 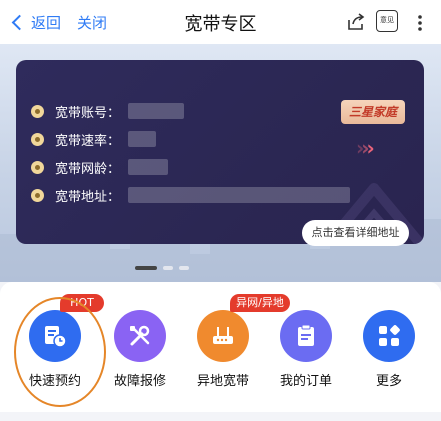 What do you see at coordinates (88, 113) in the screenshot?
I see `account-label: 宽带账号：` at bounding box center [88, 113].